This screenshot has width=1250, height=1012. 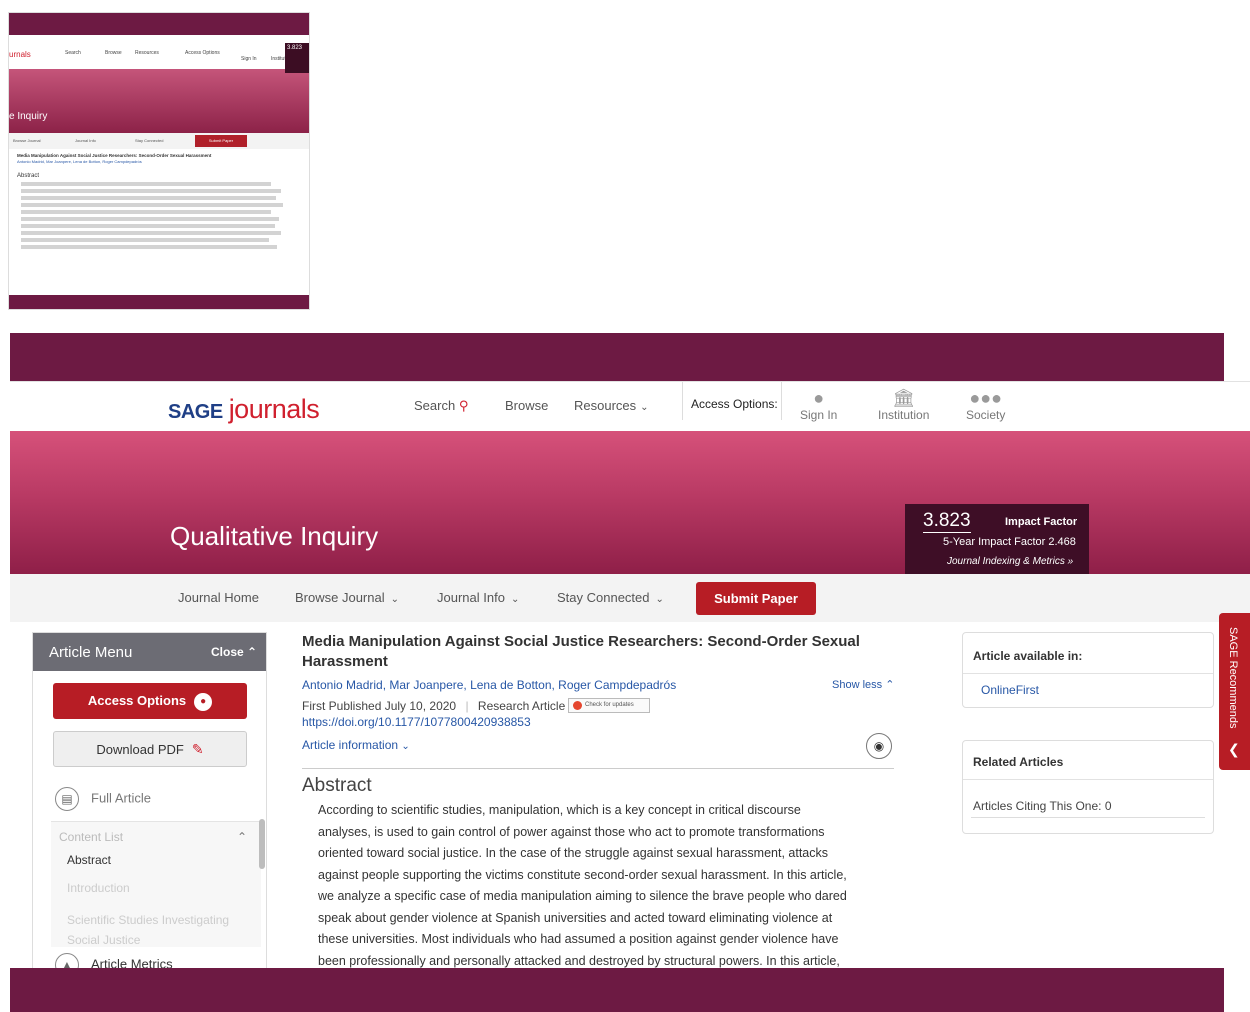 What do you see at coordinates (904, 415) in the screenshot?
I see `institution-label: Institution` at bounding box center [904, 415].